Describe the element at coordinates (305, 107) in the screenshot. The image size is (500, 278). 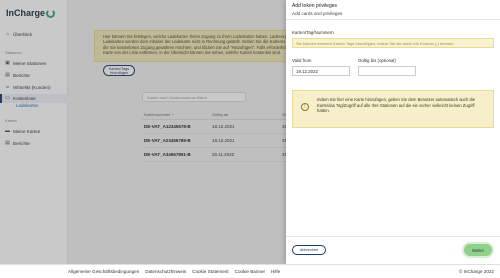
I see `info-icon: !` at that location.